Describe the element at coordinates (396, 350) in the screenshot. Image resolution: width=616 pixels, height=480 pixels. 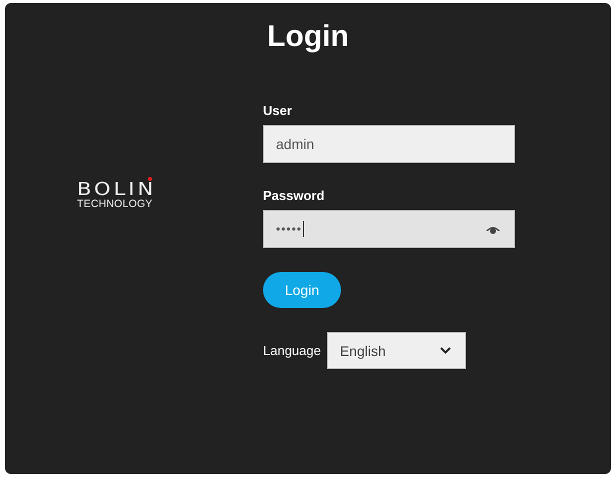
I see `language-select: English` at that location.